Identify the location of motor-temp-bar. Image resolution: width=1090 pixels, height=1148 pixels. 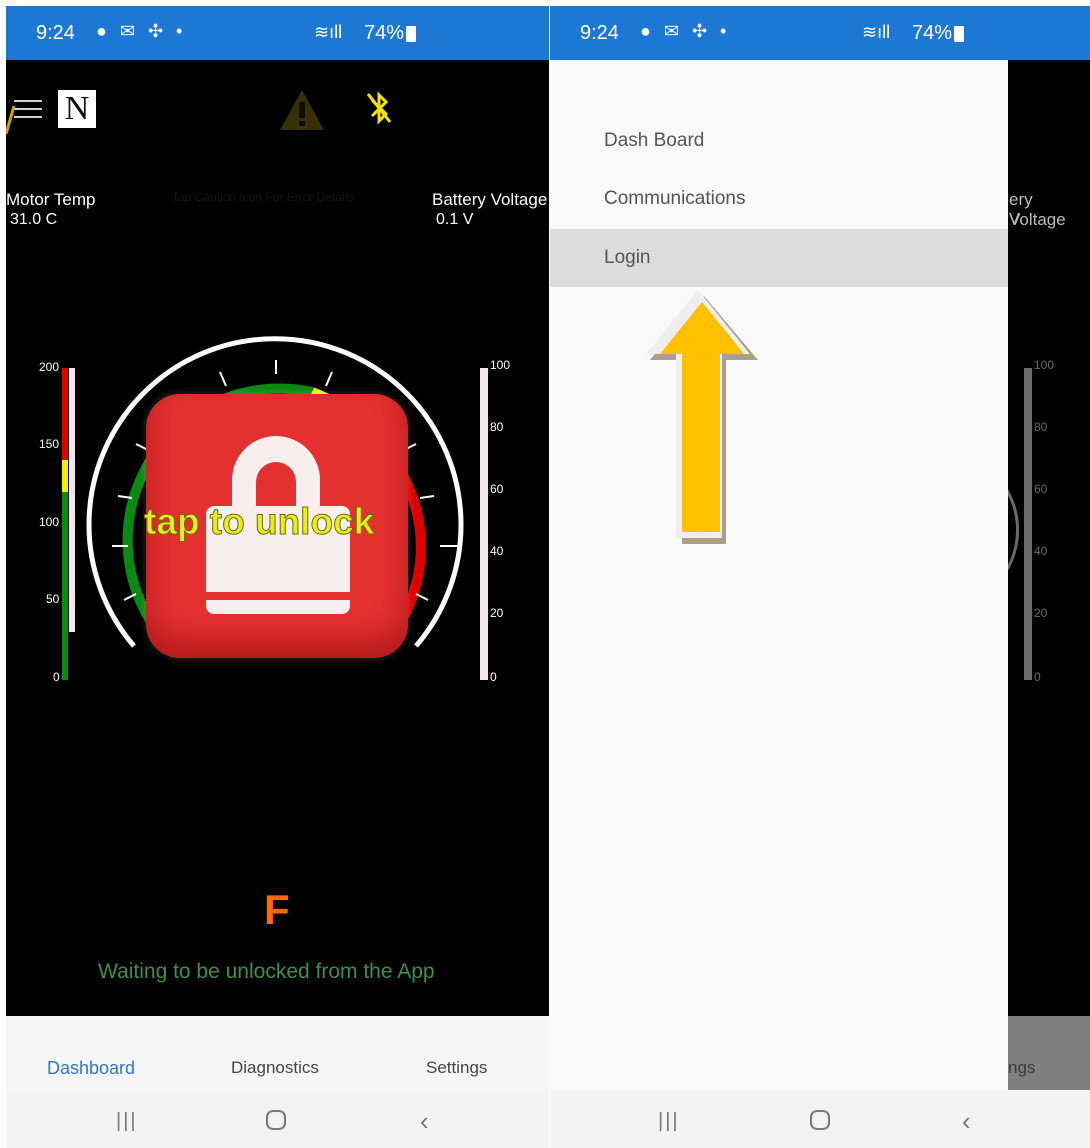
(69, 524).